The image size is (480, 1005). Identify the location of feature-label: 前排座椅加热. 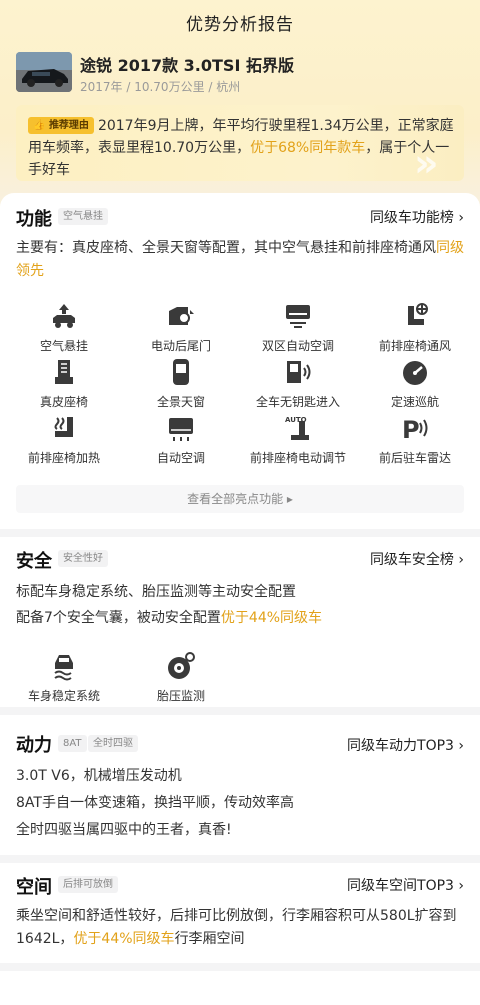
(63, 458).